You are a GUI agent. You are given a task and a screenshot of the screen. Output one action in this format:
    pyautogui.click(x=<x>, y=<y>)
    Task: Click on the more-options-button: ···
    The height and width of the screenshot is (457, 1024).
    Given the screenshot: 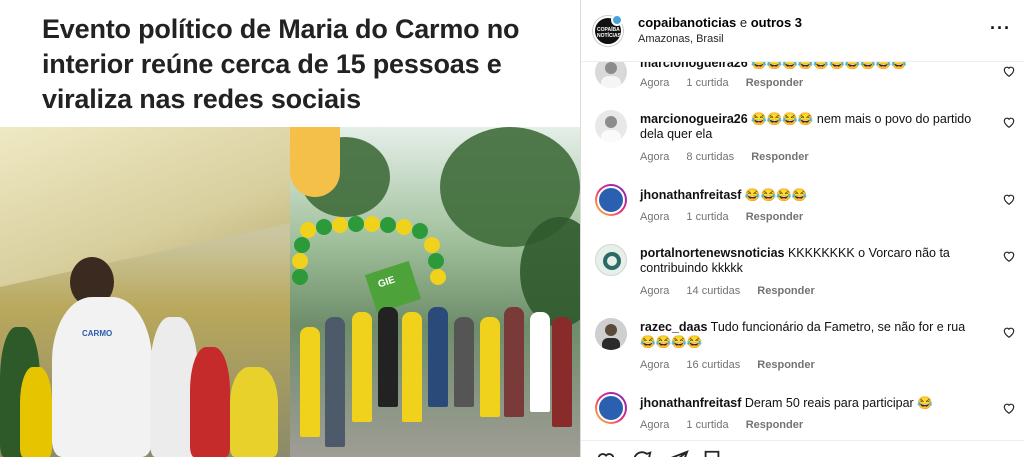 What is the action you would take?
    pyautogui.click(x=1000, y=28)
    